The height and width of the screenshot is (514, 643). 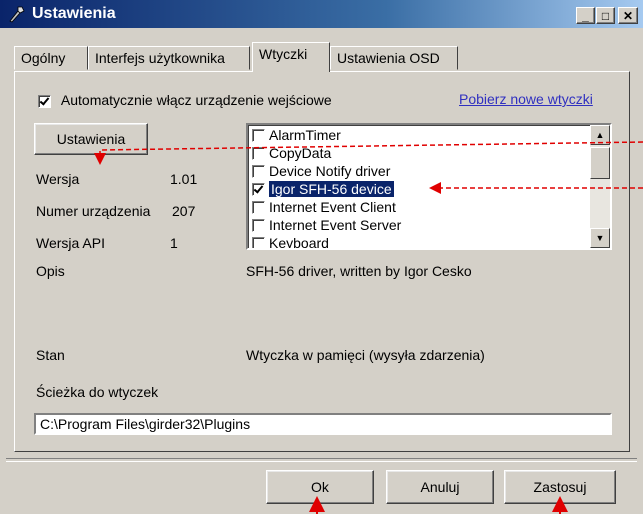 I want to click on tab-plugins: Wtyczki, so click(x=291, y=57).